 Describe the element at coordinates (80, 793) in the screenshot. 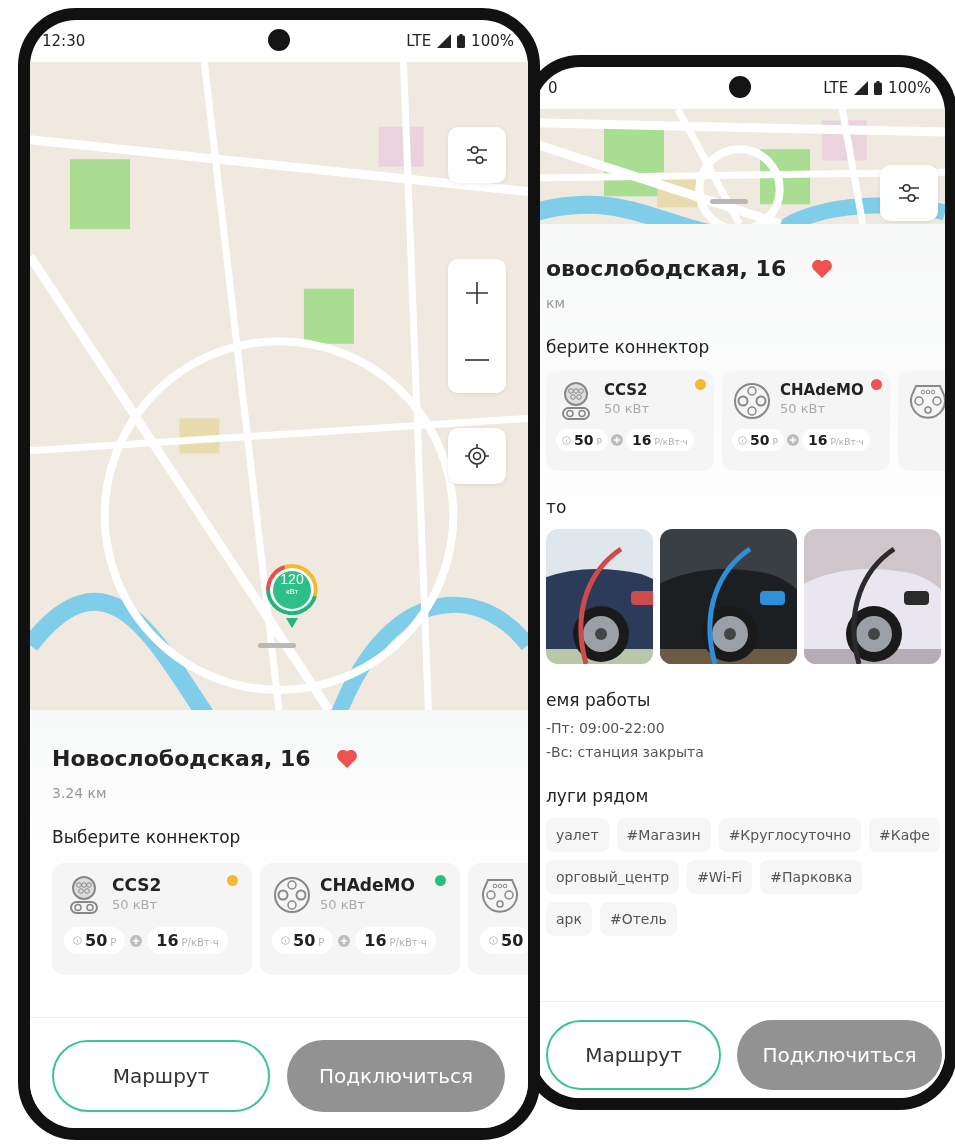

I see `station-distance: 3.24 км` at that location.